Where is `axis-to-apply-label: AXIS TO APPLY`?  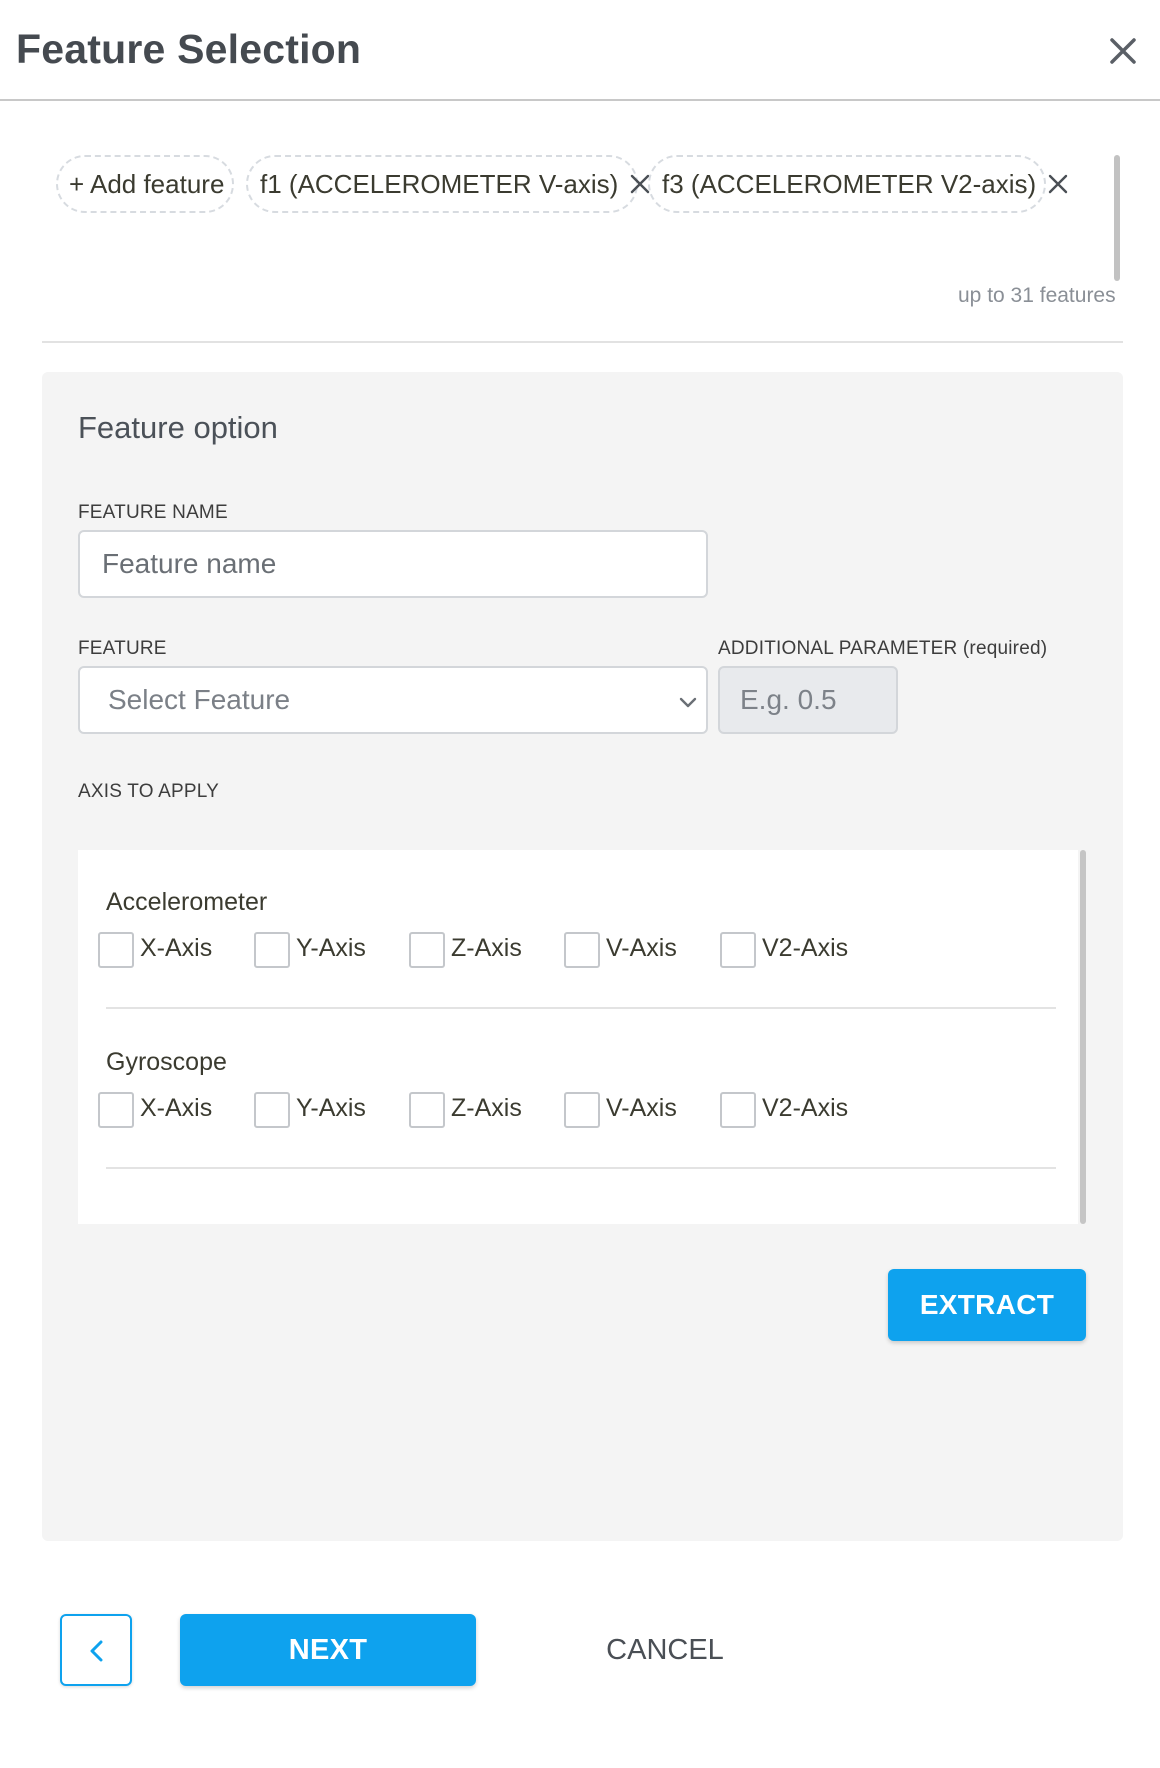 axis-to-apply-label: AXIS TO APPLY is located at coordinates (148, 791).